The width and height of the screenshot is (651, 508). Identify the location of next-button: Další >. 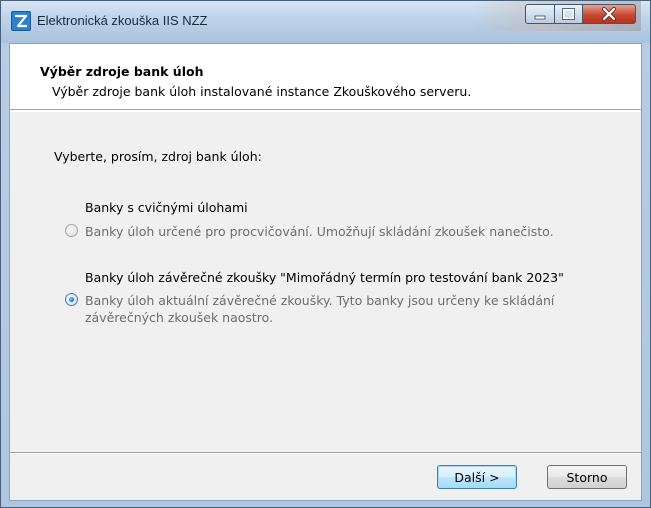
(477, 477).